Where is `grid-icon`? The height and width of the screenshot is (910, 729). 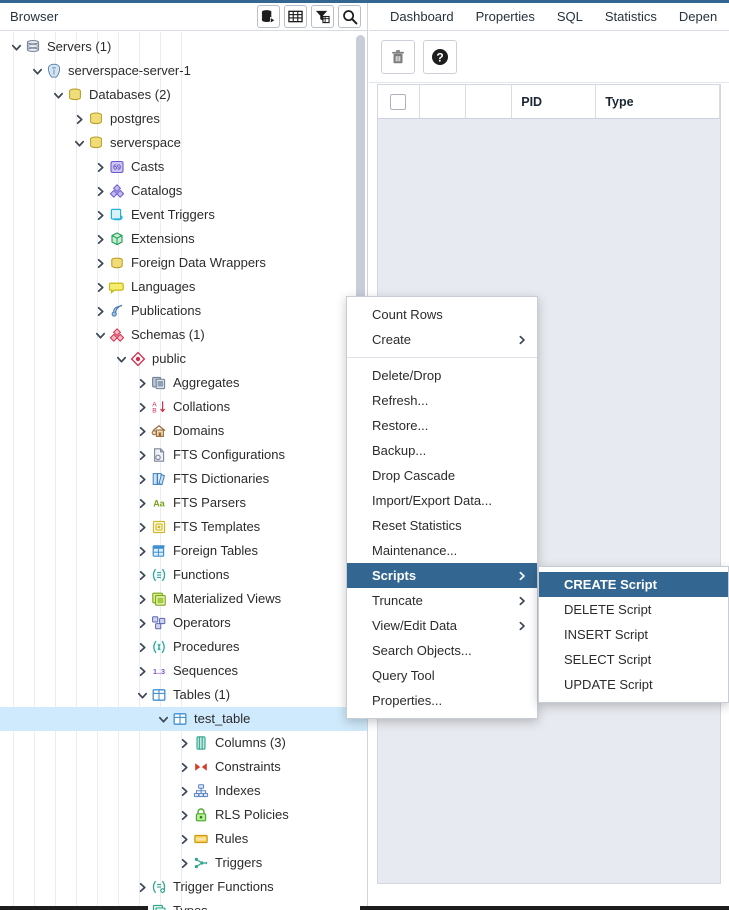
grid-icon is located at coordinates (295, 16).